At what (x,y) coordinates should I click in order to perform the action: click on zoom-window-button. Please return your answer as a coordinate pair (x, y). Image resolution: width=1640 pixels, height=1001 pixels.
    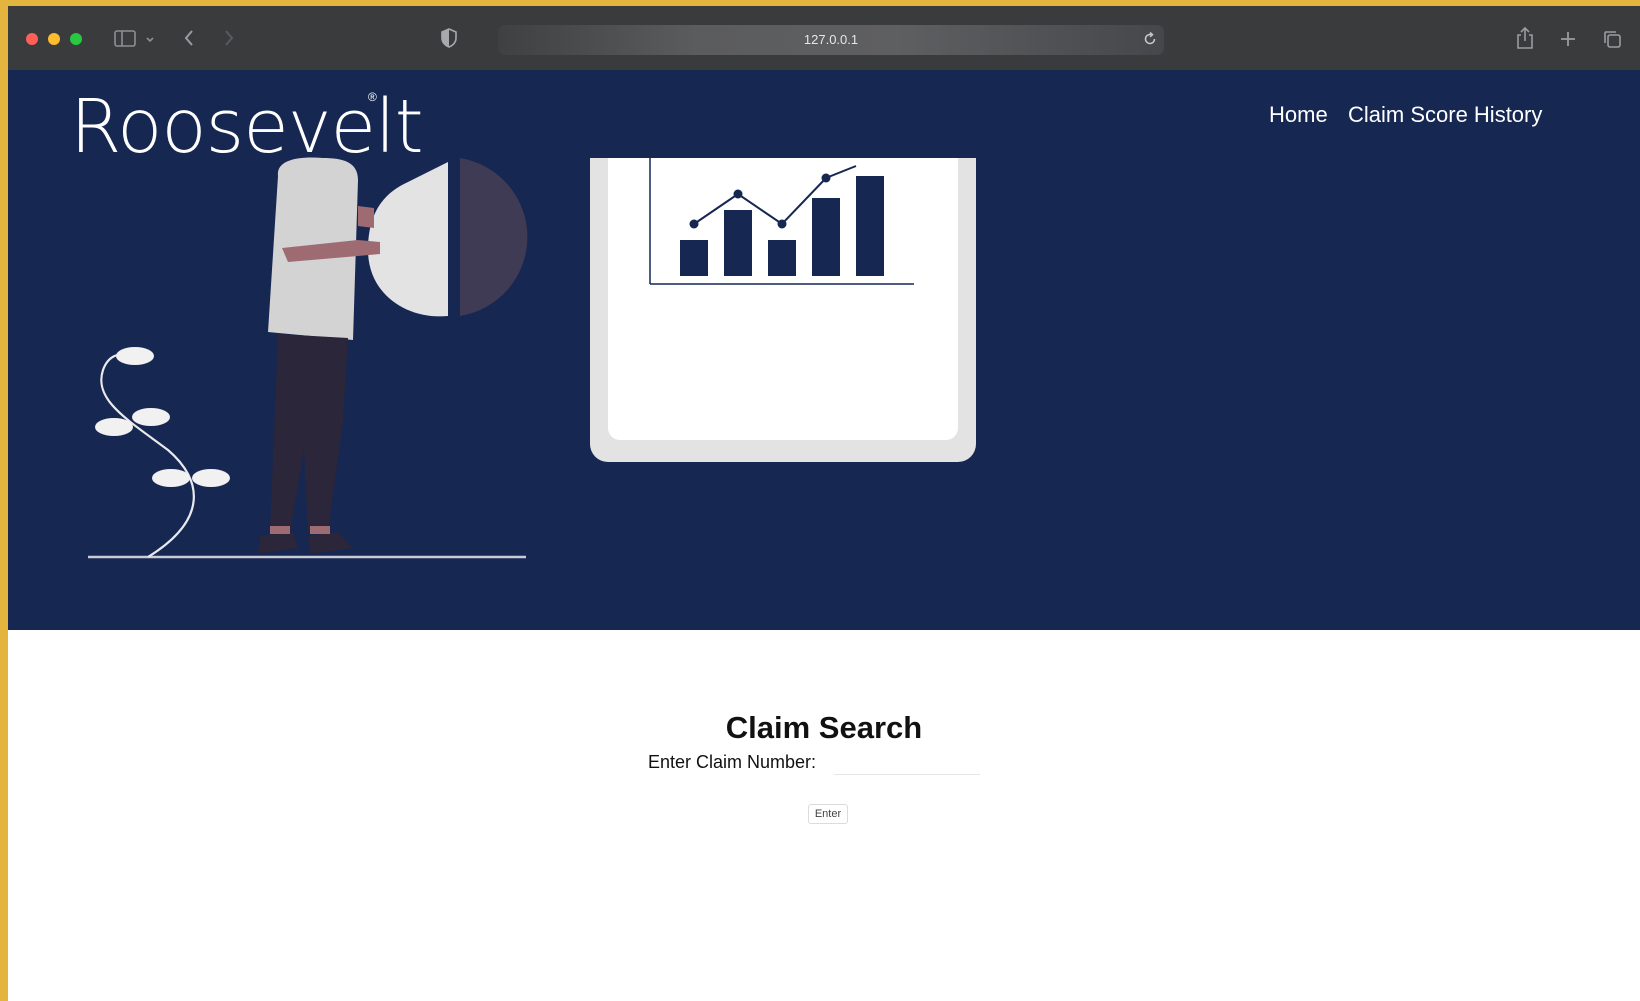
    Looking at the image, I should click on (76, 39).